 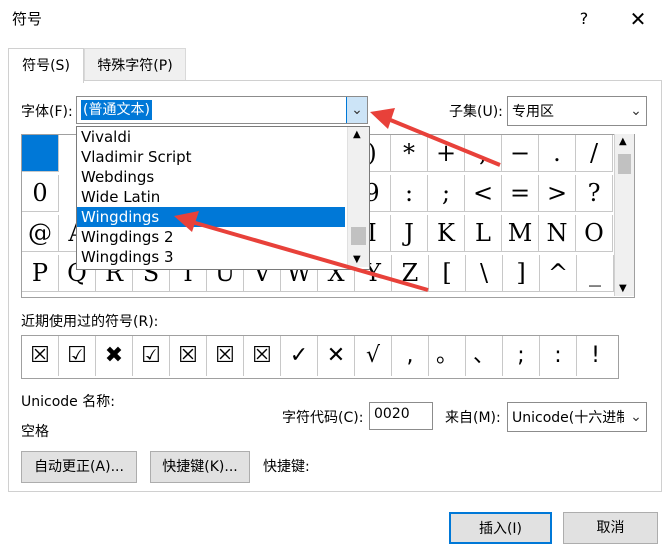 I want to click on symbol-cell: N, so click(x=557, y=233).